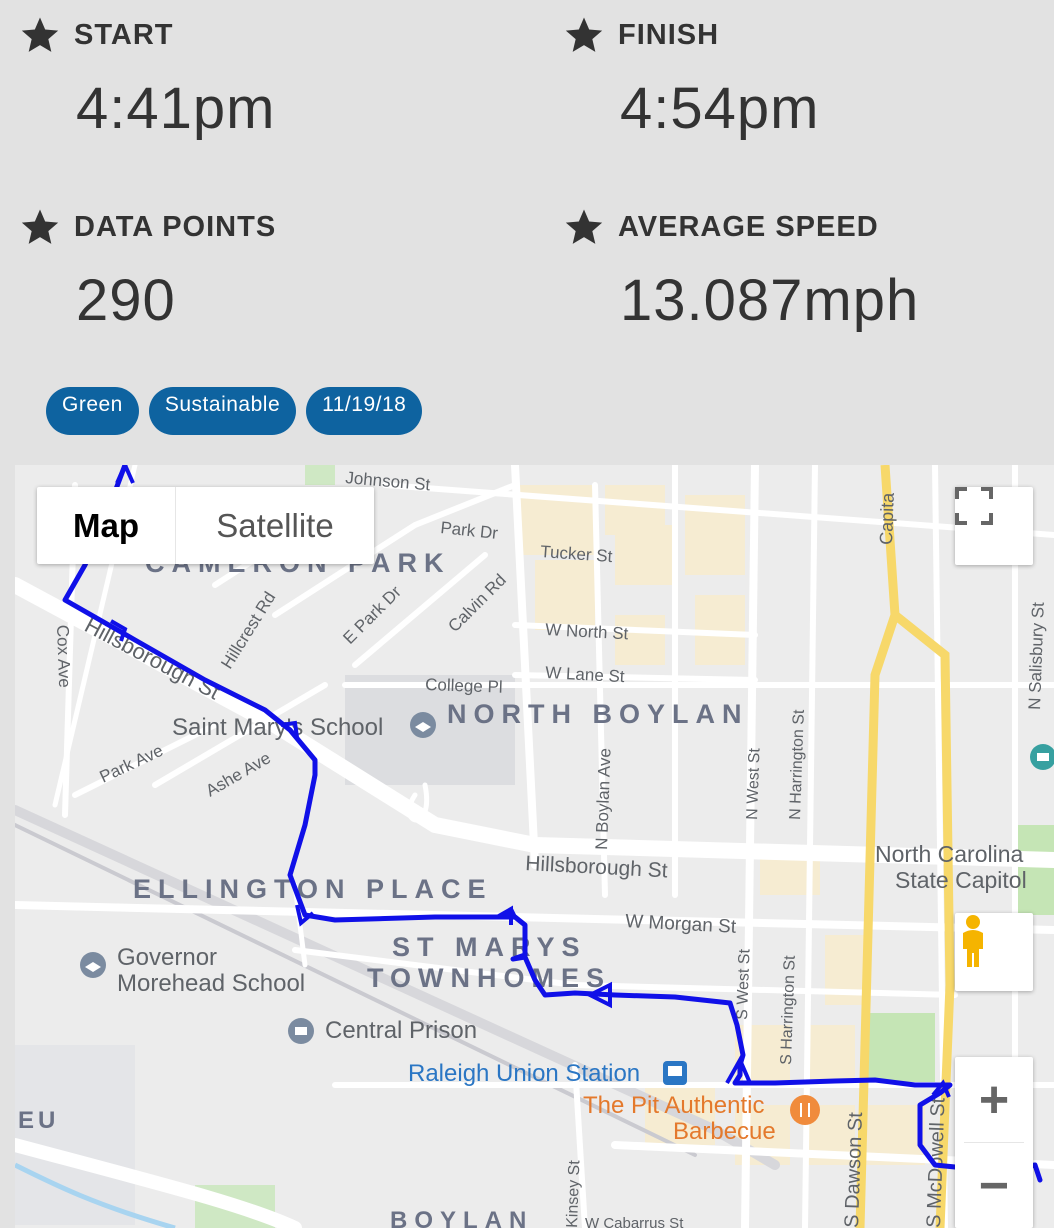 The height and width of the screenshot is (1228, 1054). I want to click on transit-station-icon, so click(675, 1073).